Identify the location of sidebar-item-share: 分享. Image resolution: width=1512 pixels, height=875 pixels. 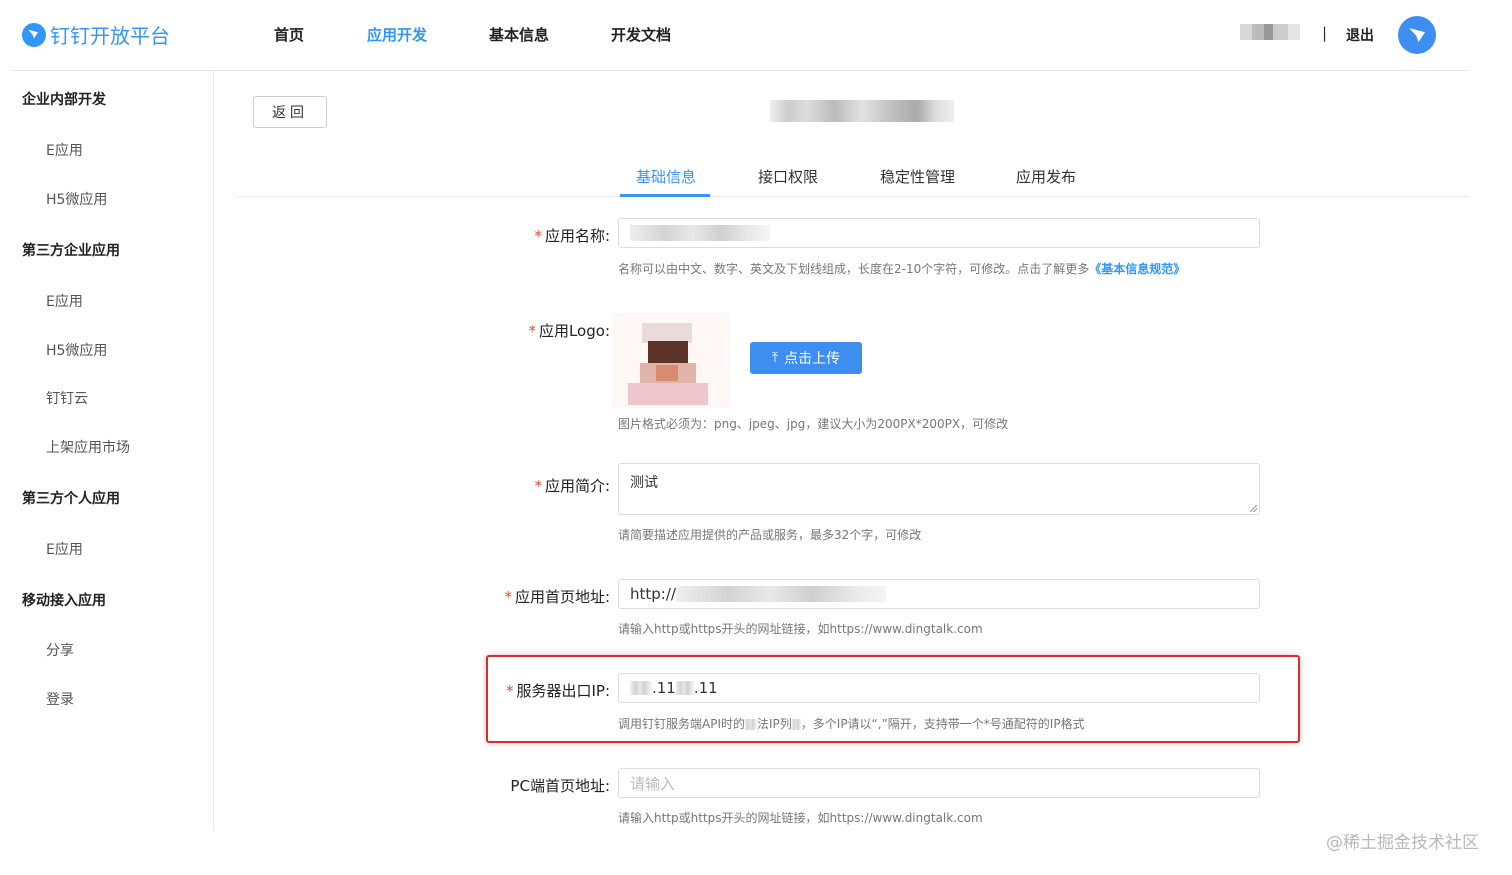
(60, 650).